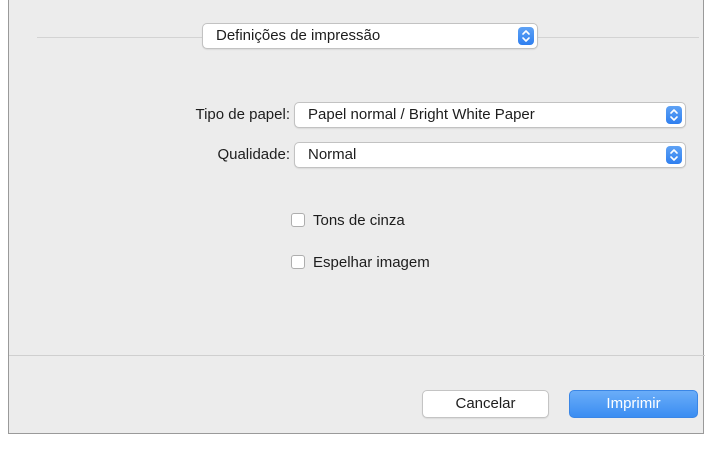 This screenshot has height=450, width=719. I want to click on print-button: Imprimir, so click(633, 404).